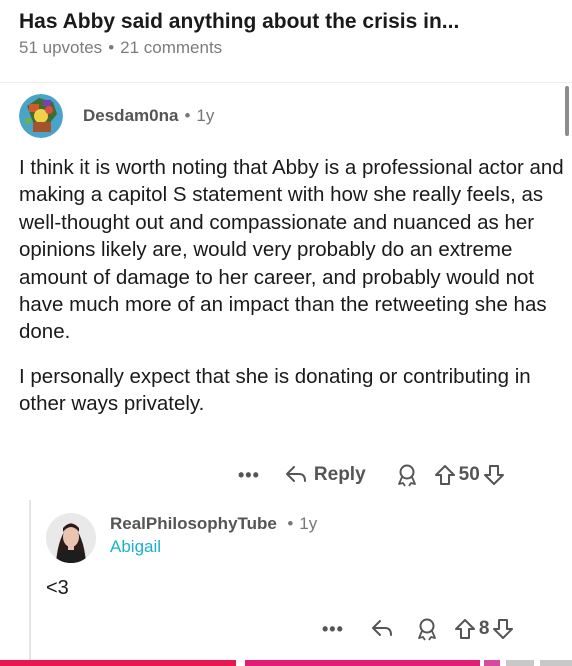 Image resolution: width=572 pixels, height=666 pixels. What do you see at coordinates (469, 474) in the screenshot?
I see `vote-count: 50` at bounding box center [469, 474].